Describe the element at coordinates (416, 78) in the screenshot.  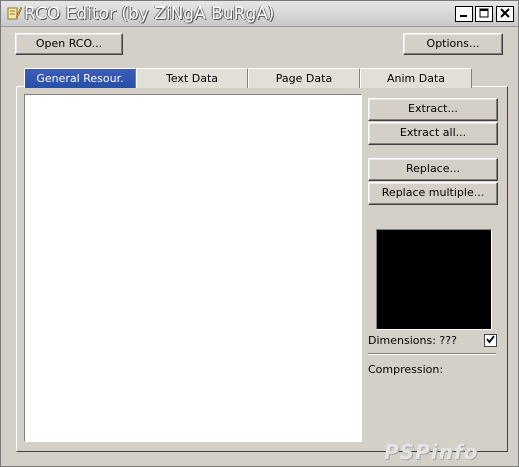
I see `tab-anim-data: Anim Data` at that location.